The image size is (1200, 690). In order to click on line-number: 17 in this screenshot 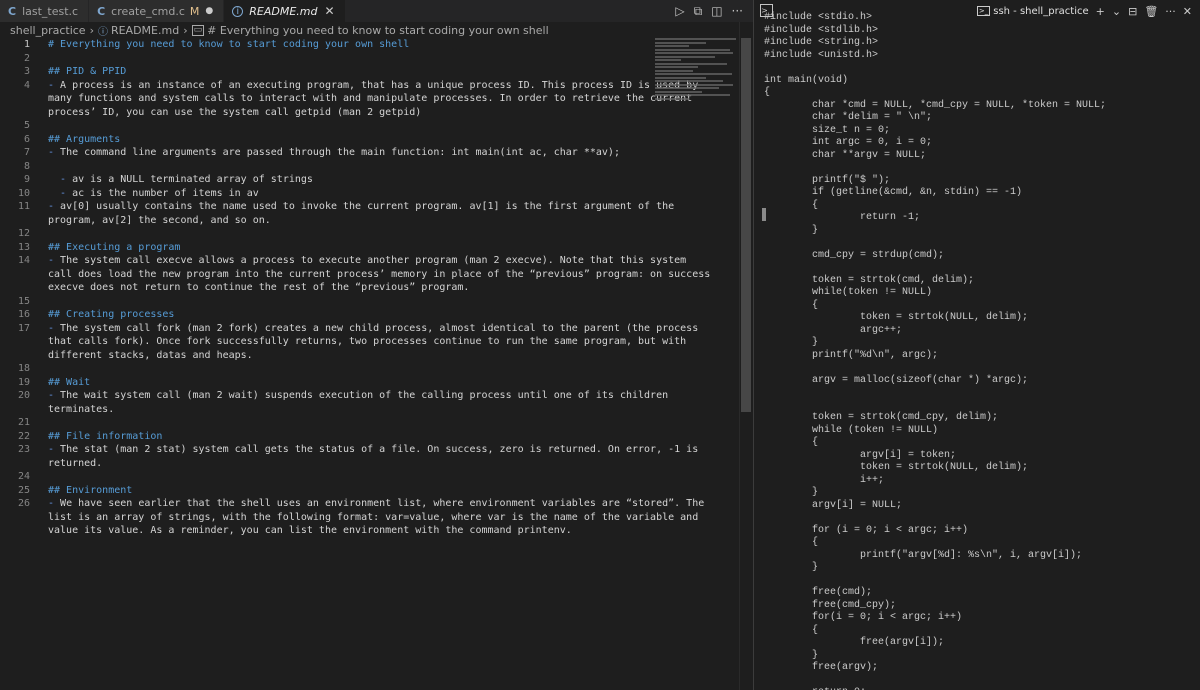, I will do `click(23, 328)`.